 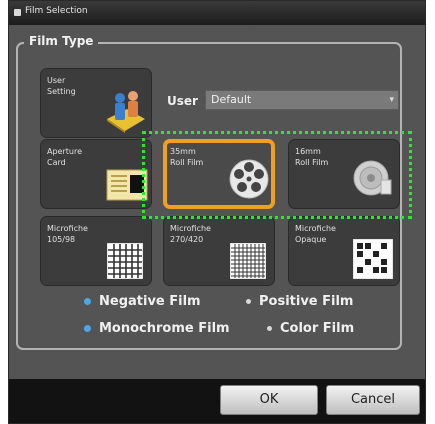 I want to click on tile-aperture-card: Aperture Card, so click(x=96, y=174).